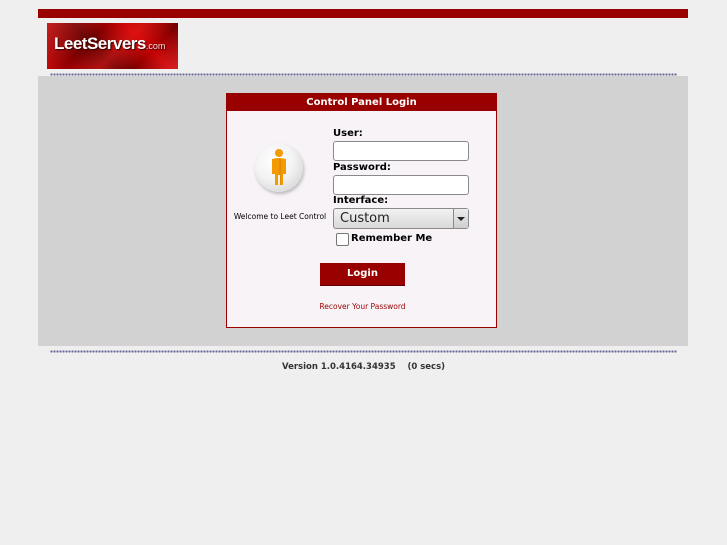 Image resolution: width=727 pixels, height=545 pixels. I want to click on version-info: Version 1.0.4164.34935 (0 secs), so click(363, 367).